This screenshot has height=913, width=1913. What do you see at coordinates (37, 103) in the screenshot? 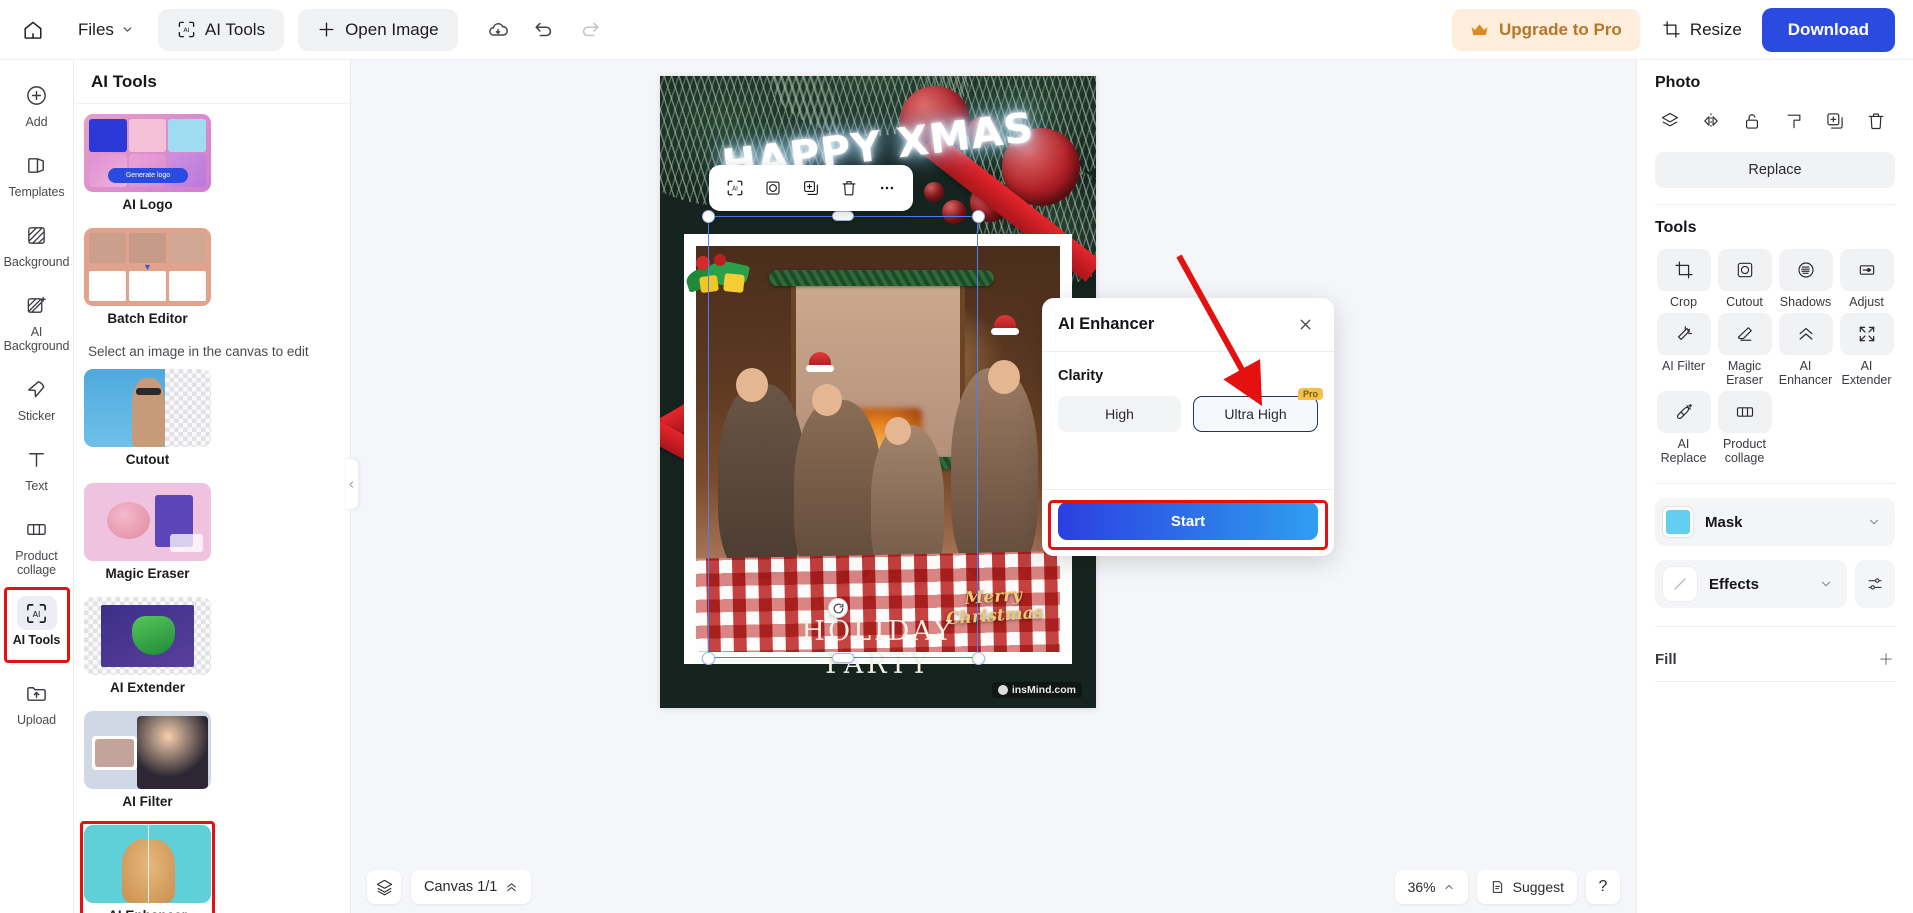
I see `sidebar-item-add: Add` at bounding box center [37, 103].